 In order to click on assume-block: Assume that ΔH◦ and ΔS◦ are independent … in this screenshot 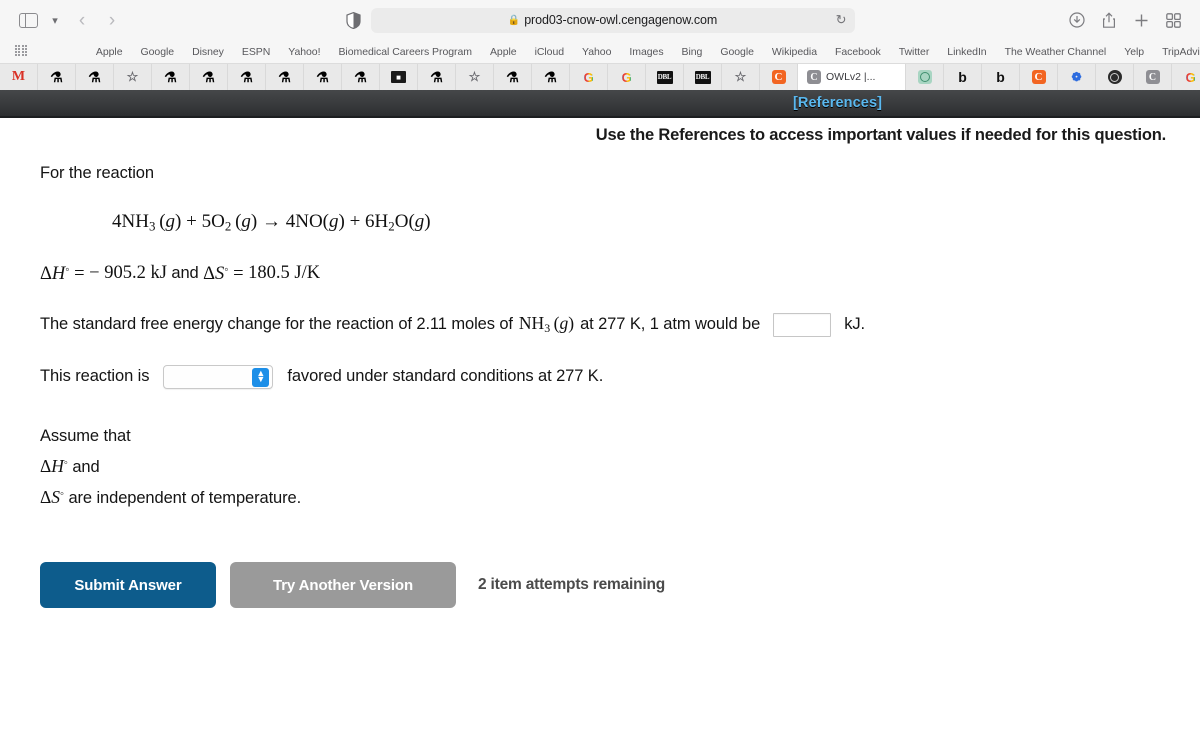, I will do `click(620, 468)`.